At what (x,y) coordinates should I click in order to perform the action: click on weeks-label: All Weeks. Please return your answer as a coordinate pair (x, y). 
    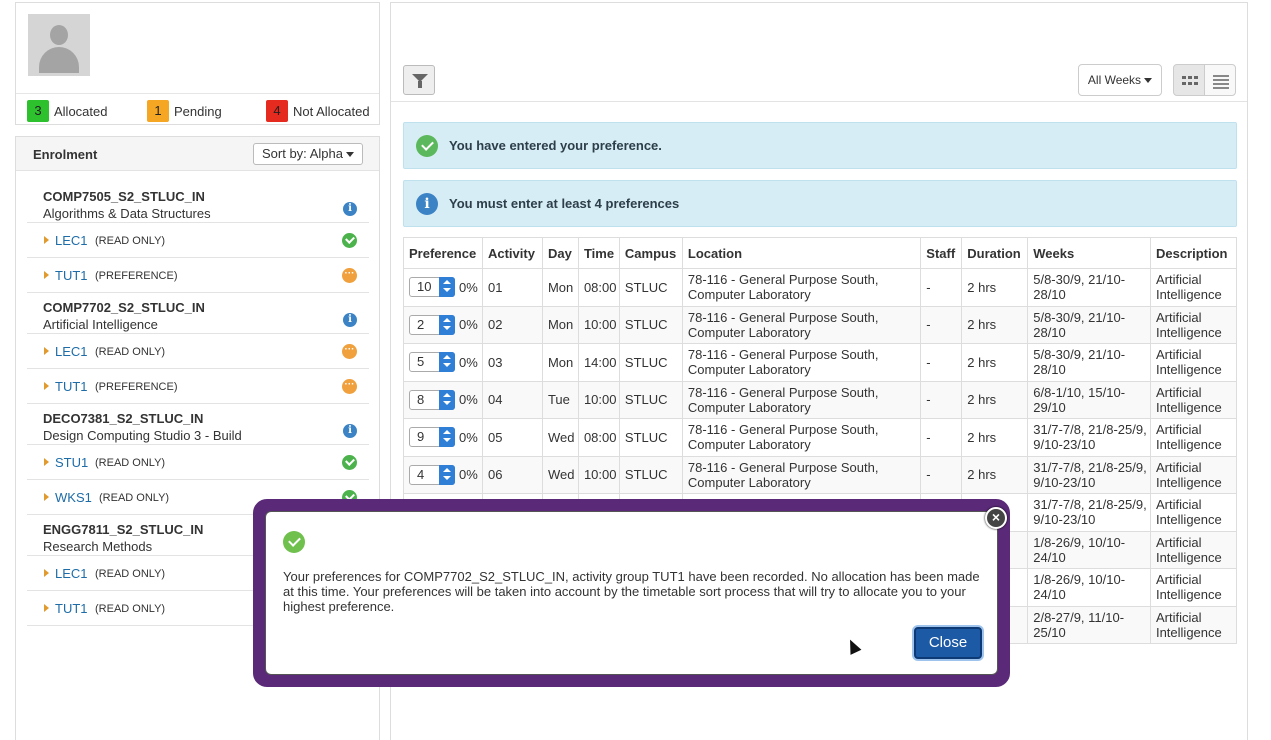
    Looking at the image, I should click on (1114, 80).